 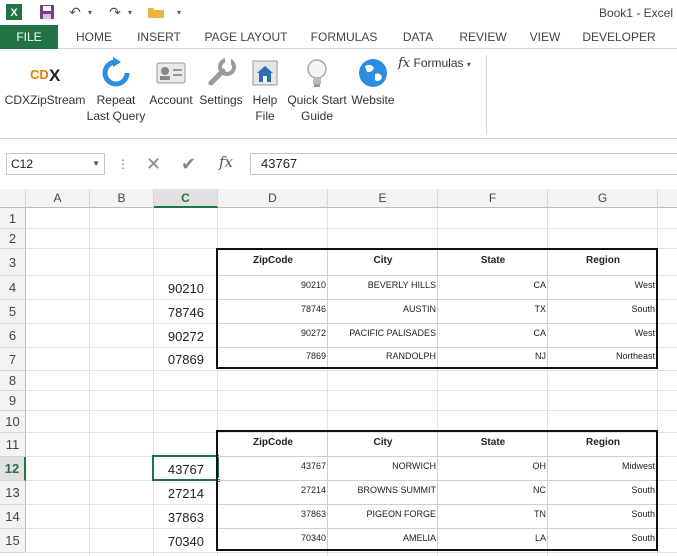 What do you see at coordinates (603, 198) in the screenshot?
I see `column-header-g: G` at bounding box center [603, 198].